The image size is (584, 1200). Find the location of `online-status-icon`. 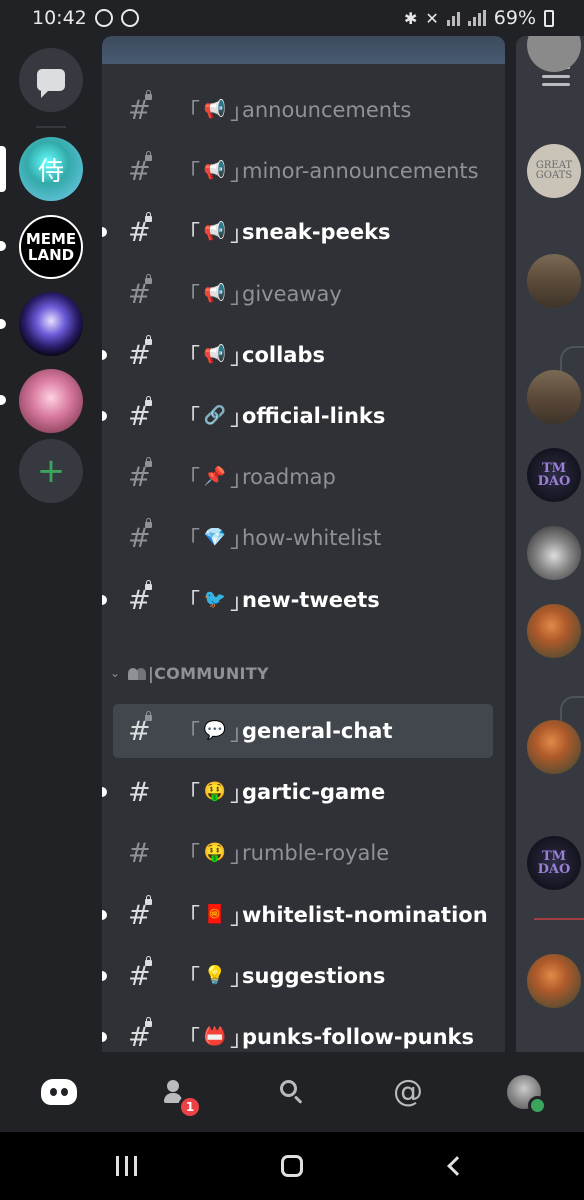

online-status-icon is located at coordinates (537, 1105).